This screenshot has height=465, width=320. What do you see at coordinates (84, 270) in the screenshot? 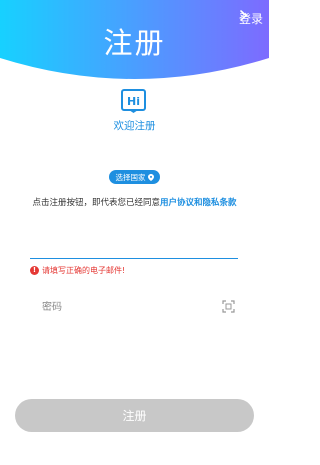
I see `email-error-message: 请填写正确的电子邮件!` at bounding box center [84, 270].